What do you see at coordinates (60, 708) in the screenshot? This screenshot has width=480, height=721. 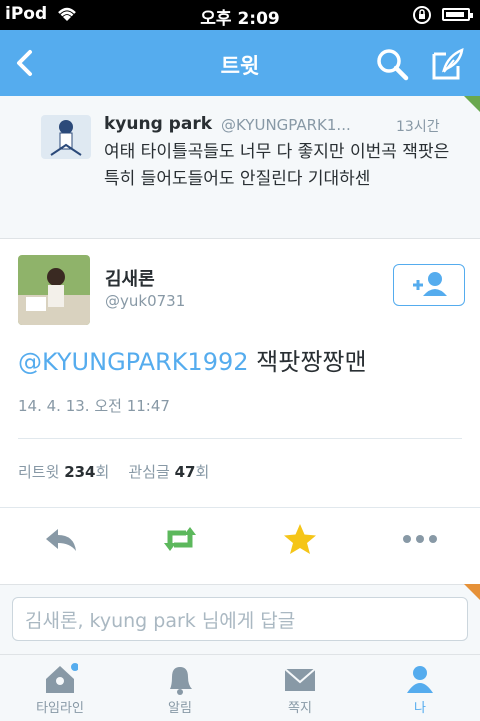 I see `tab-label: 타임라인` at bounding box center [60, 708].